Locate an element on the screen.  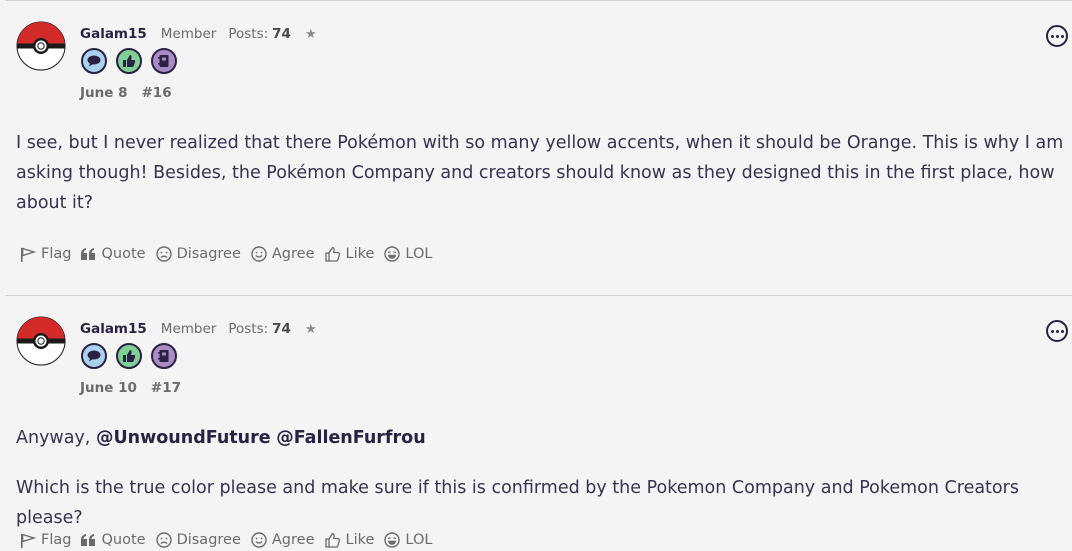
greeting-text: Anyway, is located at coordinates (53, 438).